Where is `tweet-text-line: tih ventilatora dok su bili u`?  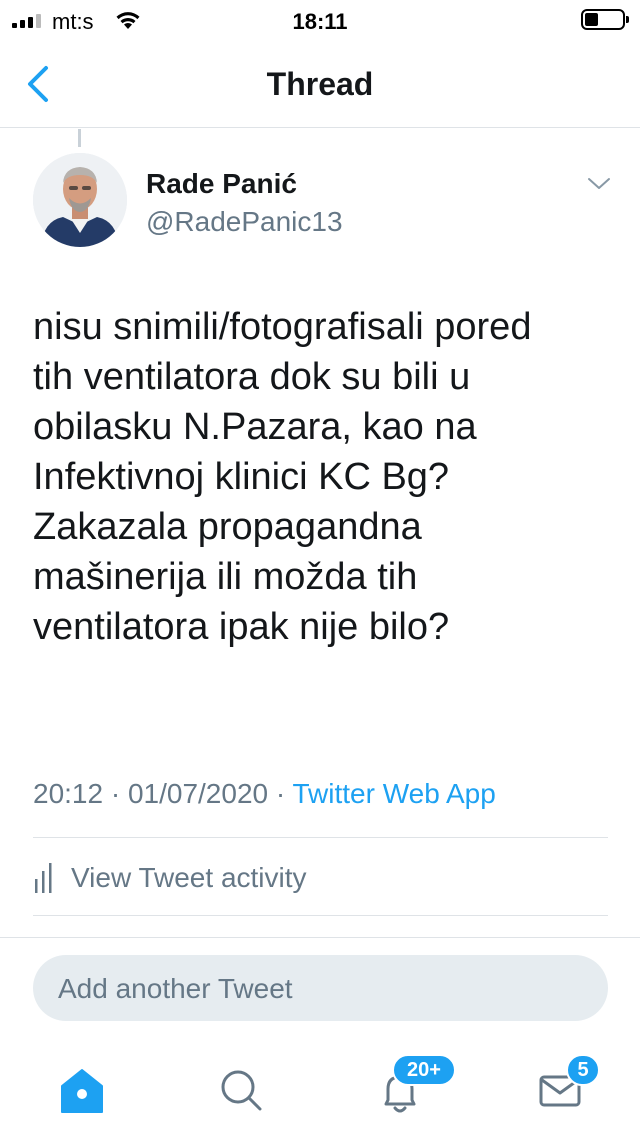 tweet-text-line: tih ventilatora dok su bili u is located at coordinates (252, 377).